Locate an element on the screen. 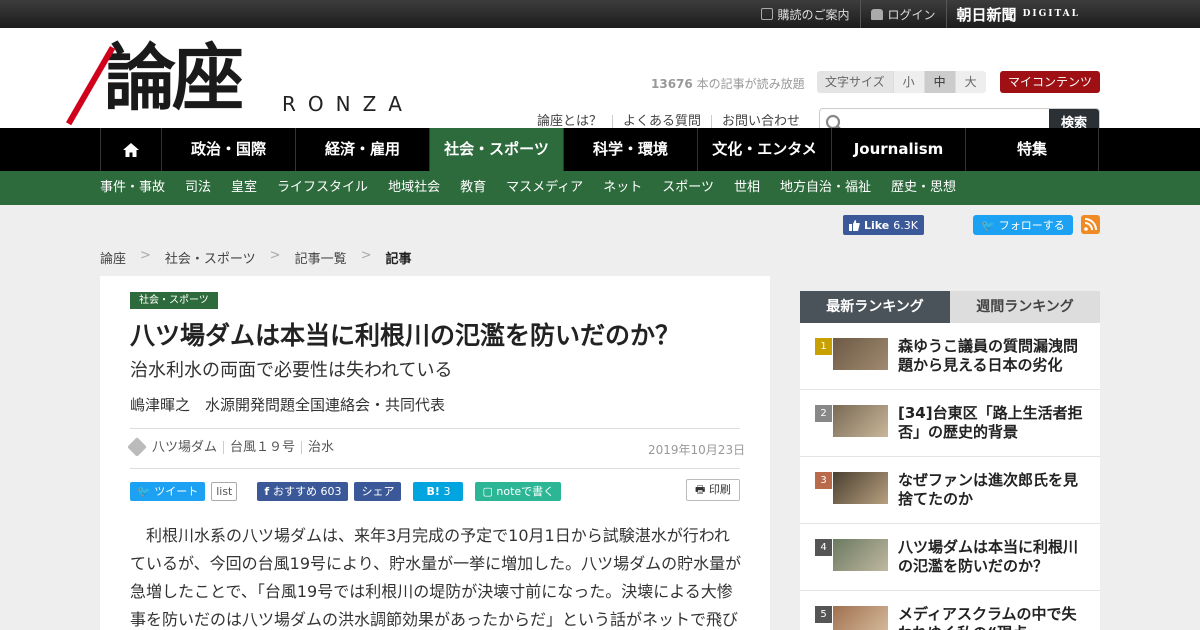 Image resolution: width=1200 pixels, height=630 pixels. subnav-item: 皇室 is located at coordinates (244, 188).